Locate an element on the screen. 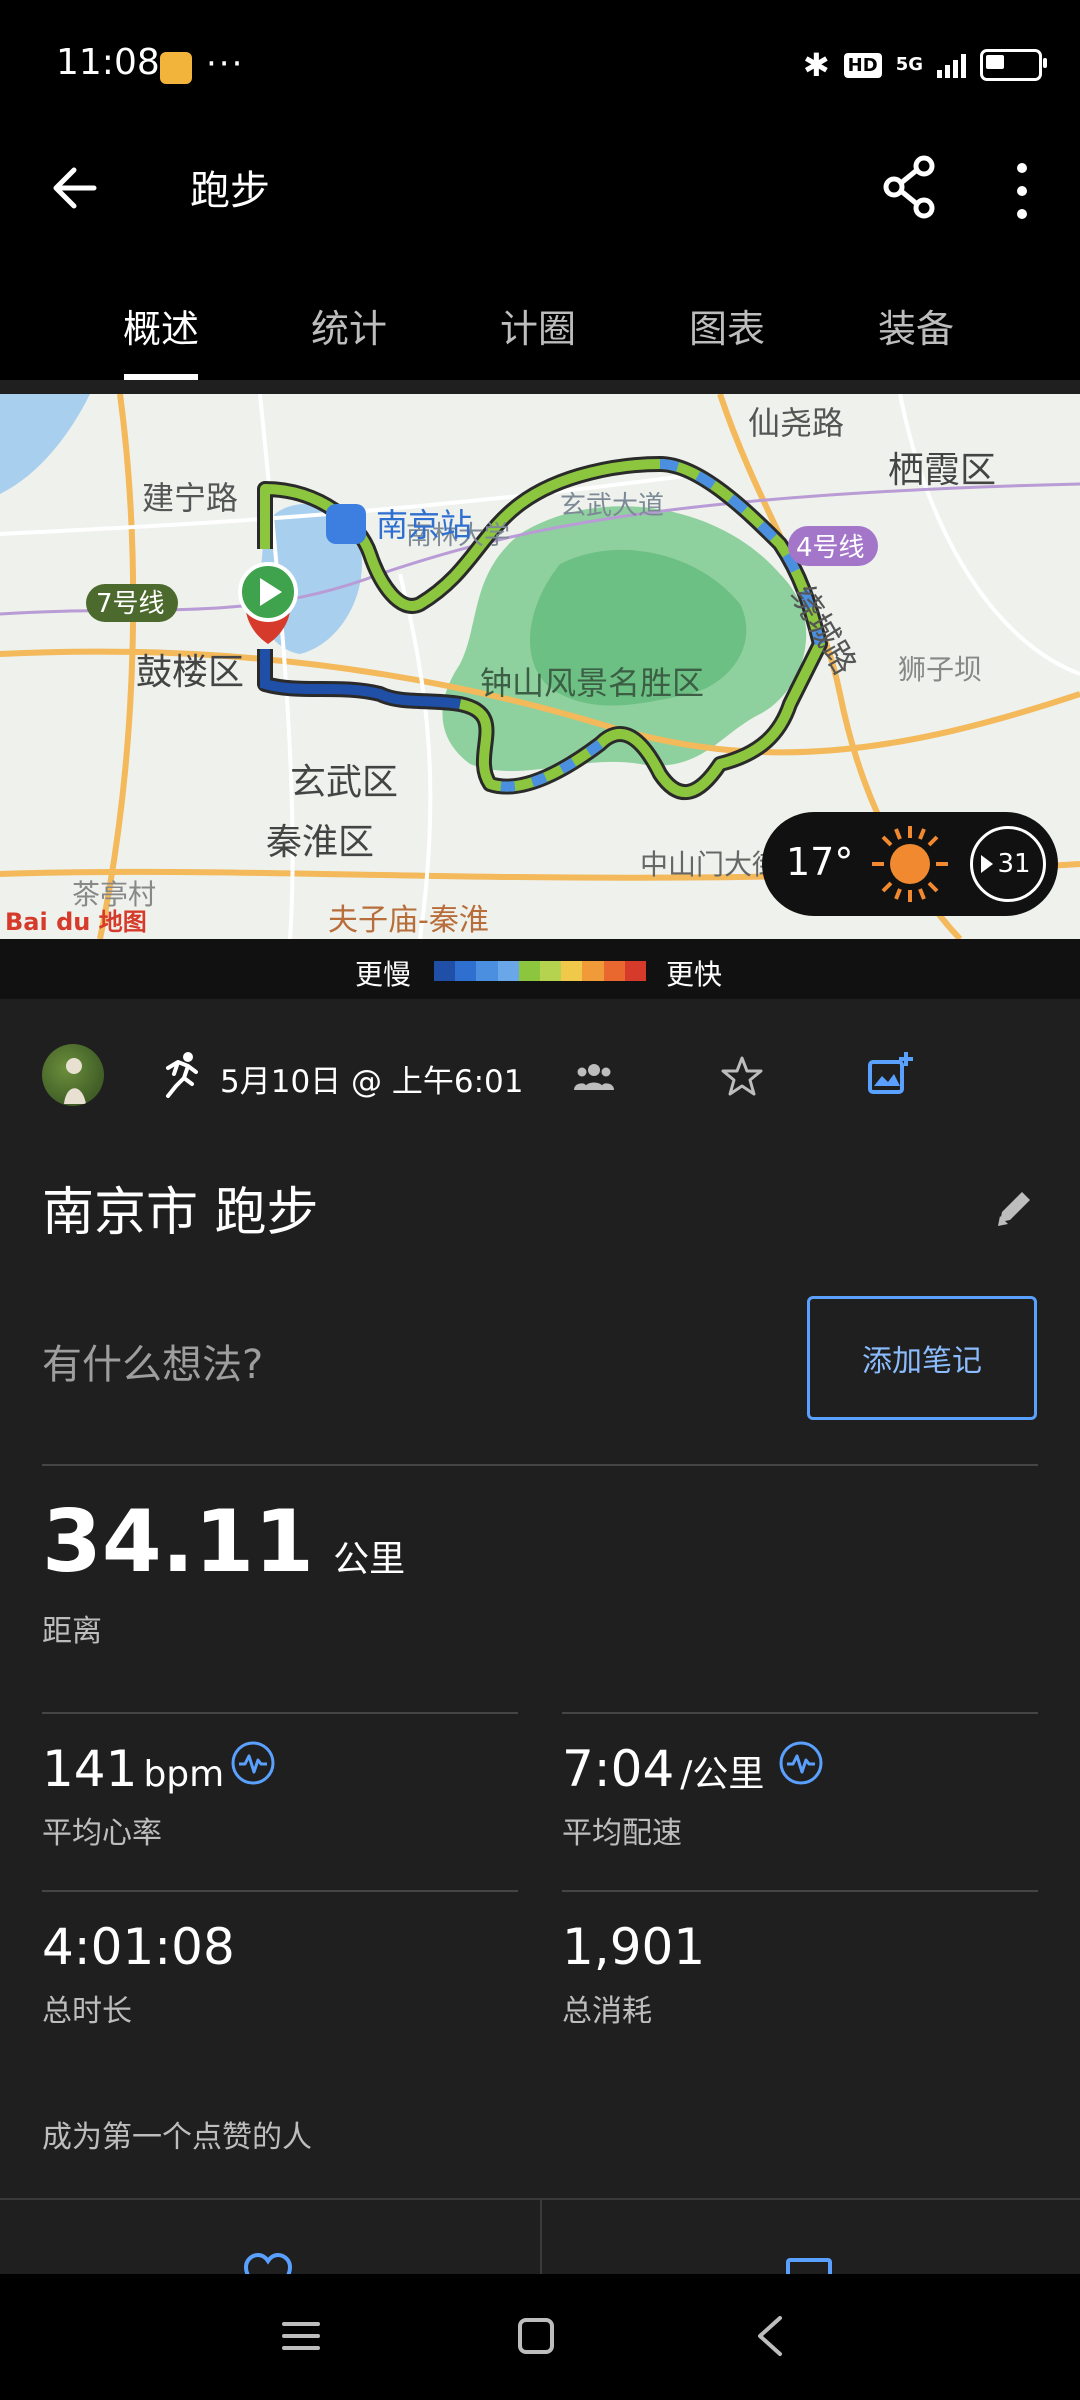 The width and height of the screenshot is (1080, 2400). tab-overview: 概述 is located at coordinates (161, 325).